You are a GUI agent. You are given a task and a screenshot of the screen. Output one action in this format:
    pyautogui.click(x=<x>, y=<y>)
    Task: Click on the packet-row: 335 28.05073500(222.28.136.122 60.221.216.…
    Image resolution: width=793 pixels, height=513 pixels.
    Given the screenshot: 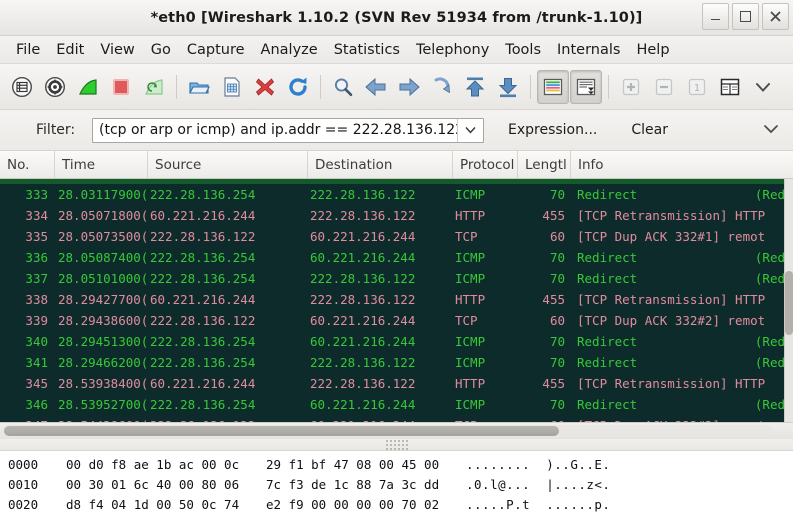 What is the action you would take?
    pyautogui.click(x=392, y=236)
    